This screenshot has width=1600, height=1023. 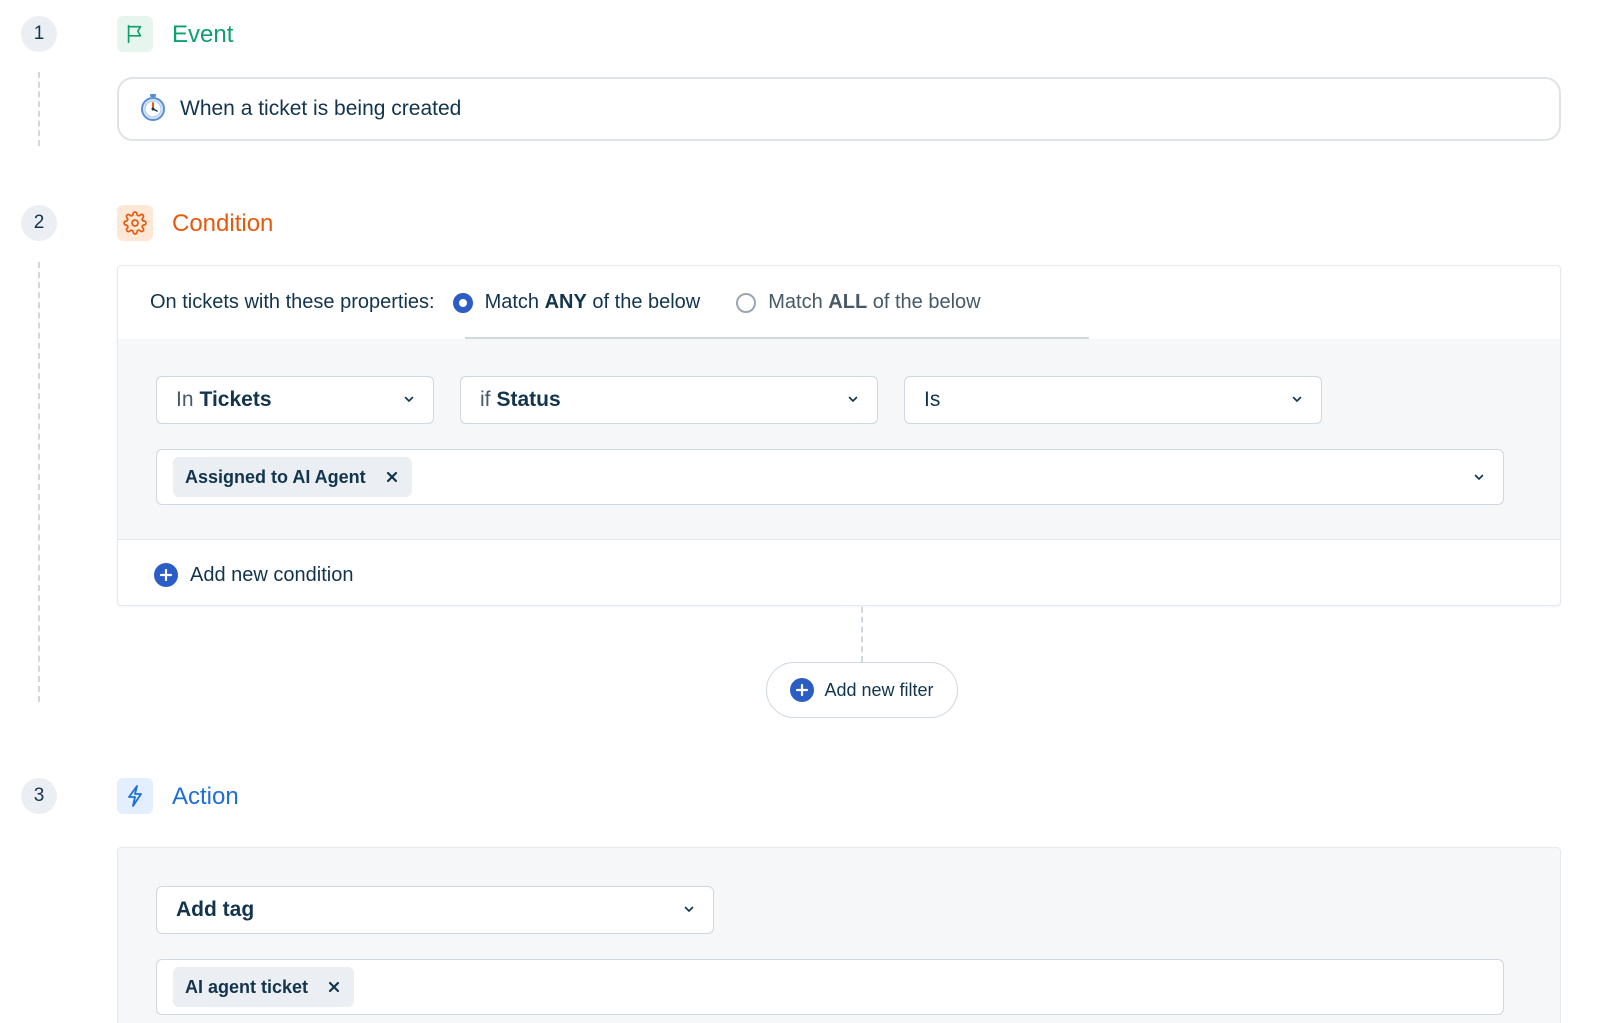 What do you see at coordinates (223, 223) in the screenshot?
I see `step-title-condition: Condition` at bounding box center [223, 223].